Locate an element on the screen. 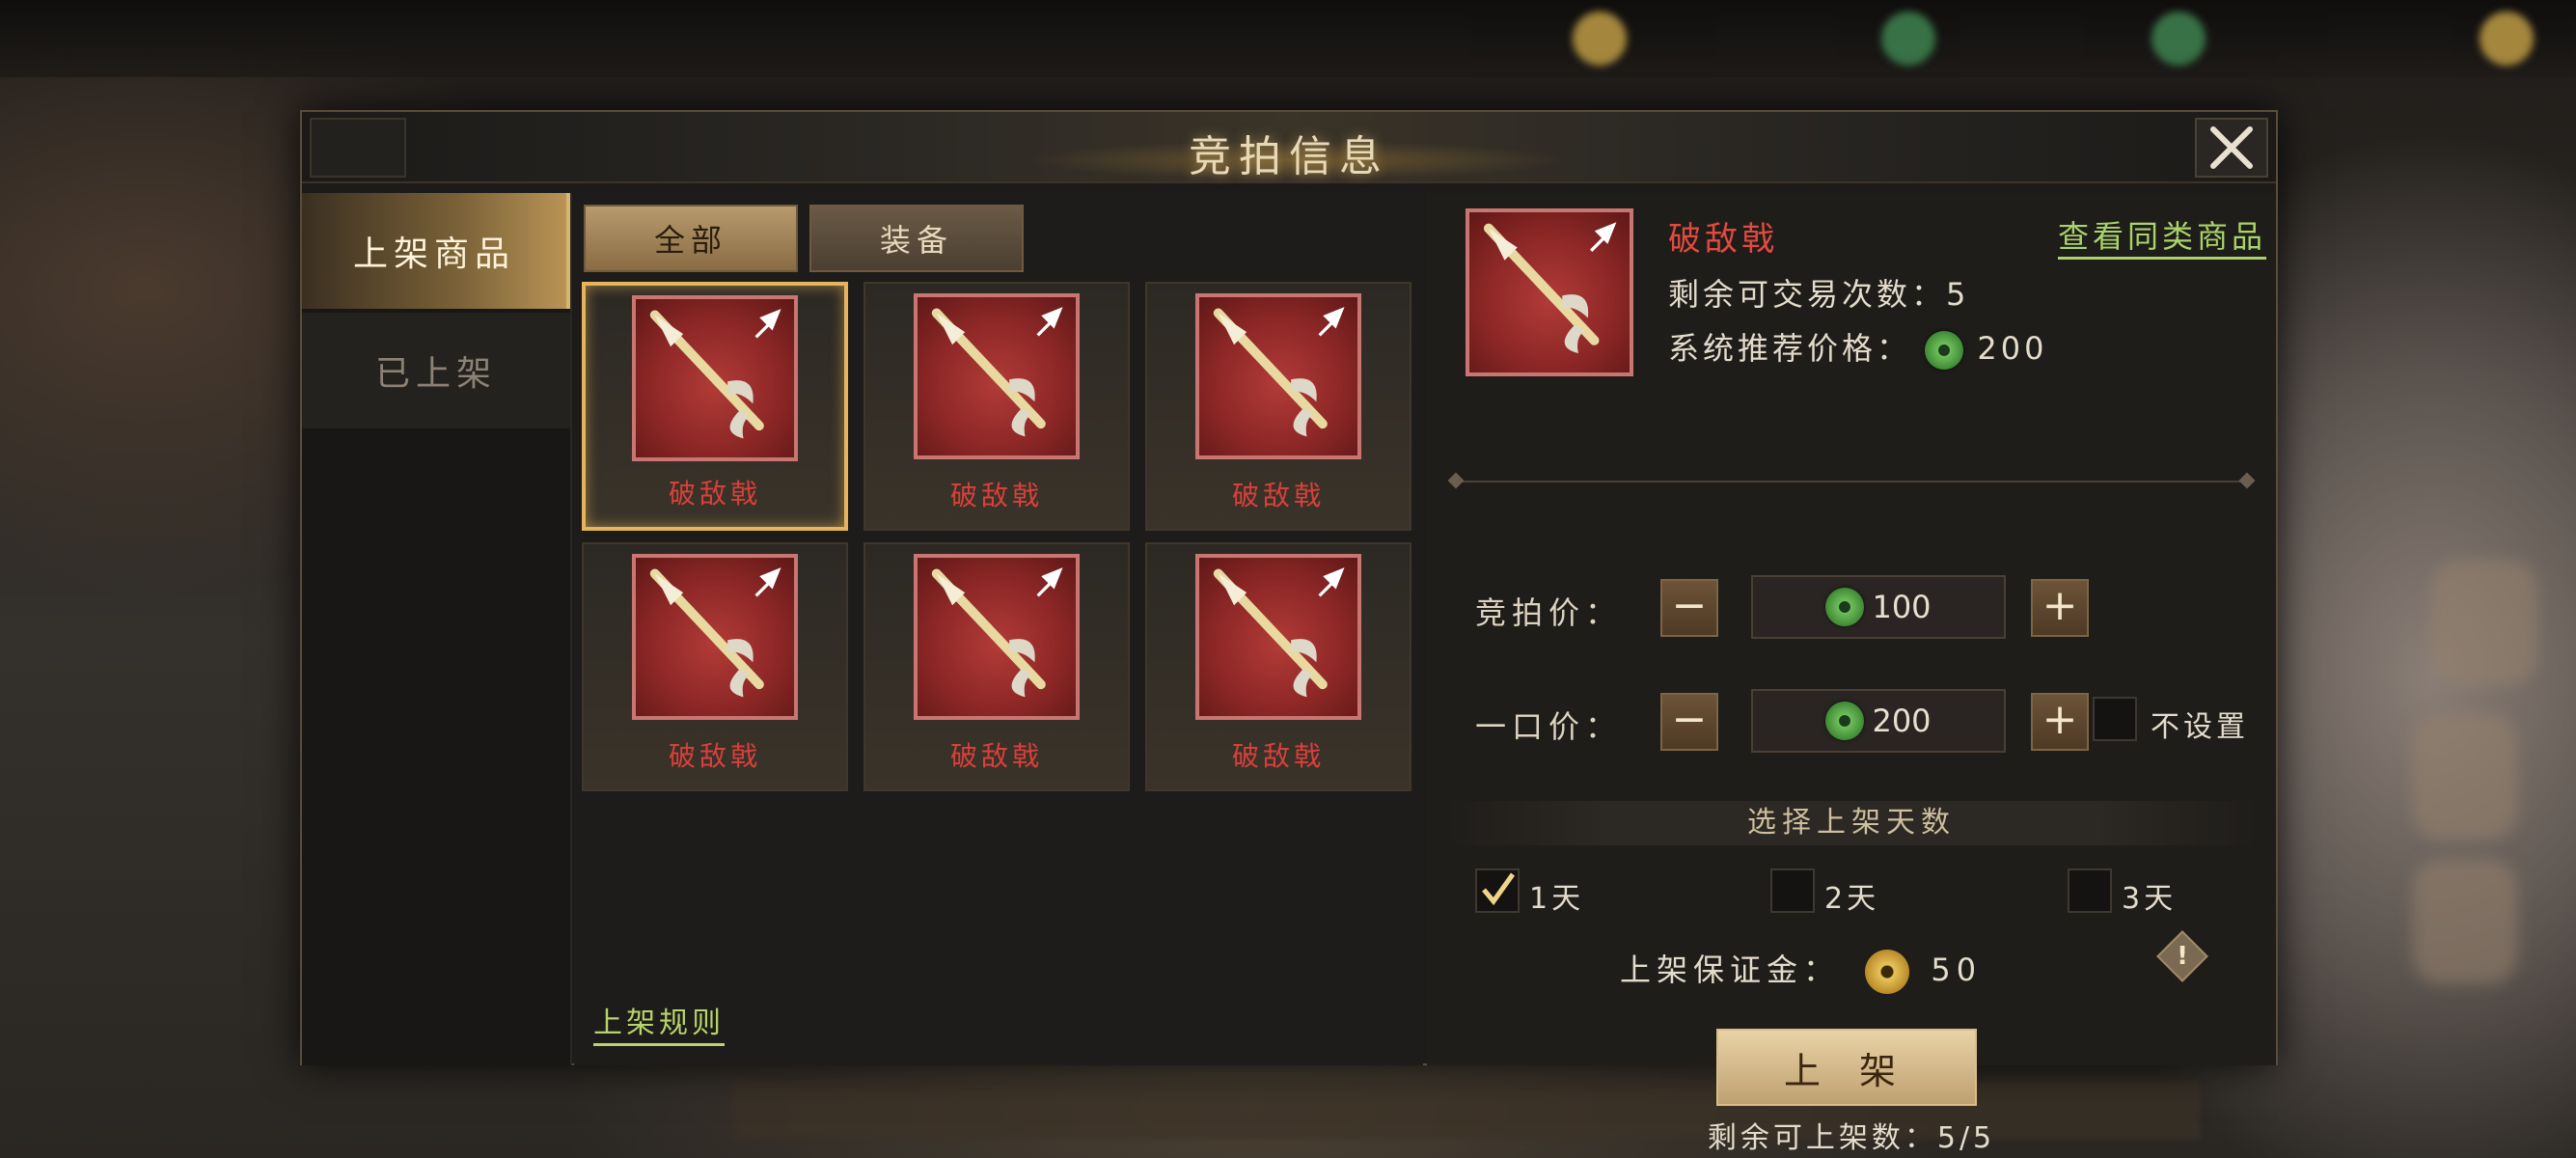  listing-rules-link: 上架规则 is located at coordinates (659, 1022).